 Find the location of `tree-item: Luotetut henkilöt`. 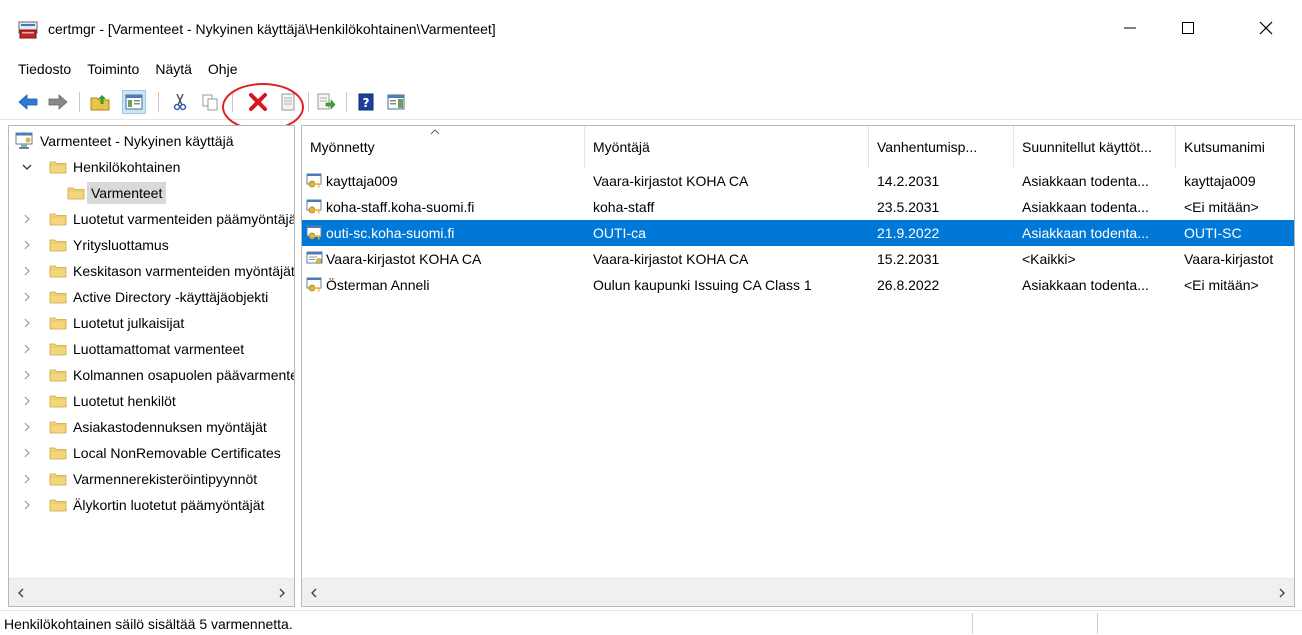

tree-item: Luotetut henkilöt is located at coordinates (151, 401).